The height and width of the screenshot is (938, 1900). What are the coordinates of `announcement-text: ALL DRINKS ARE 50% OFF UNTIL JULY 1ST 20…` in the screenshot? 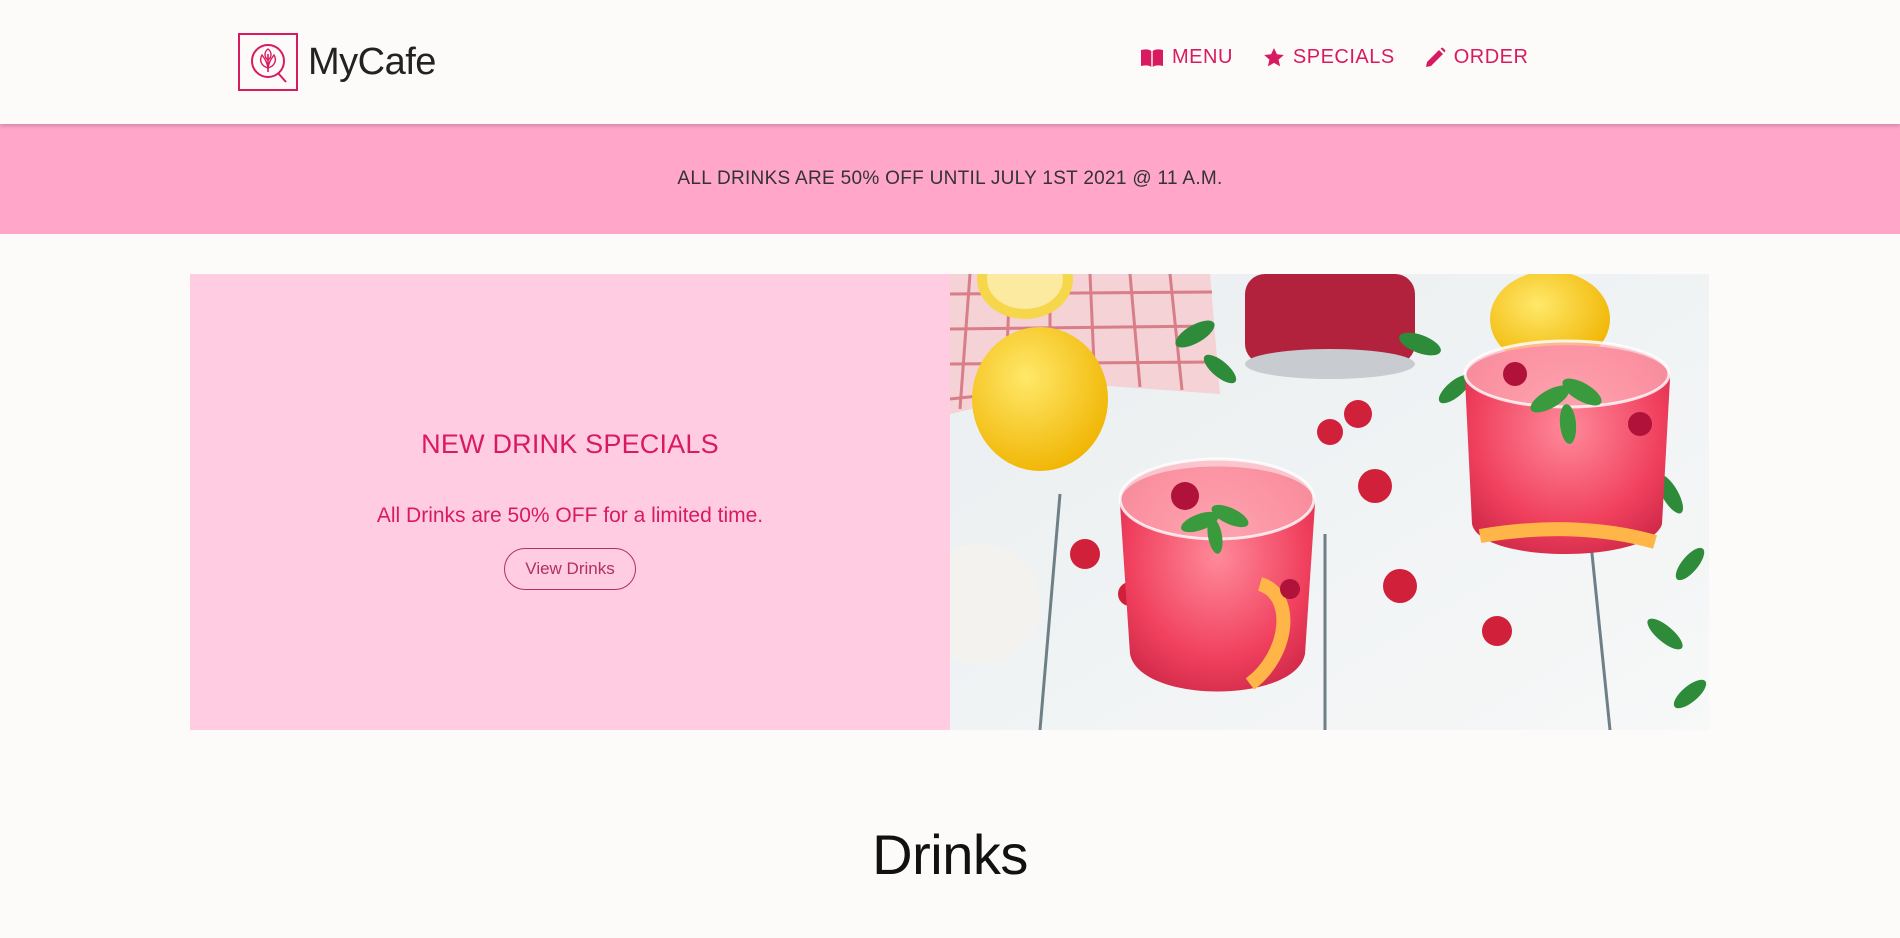 It's located at (950, 178).